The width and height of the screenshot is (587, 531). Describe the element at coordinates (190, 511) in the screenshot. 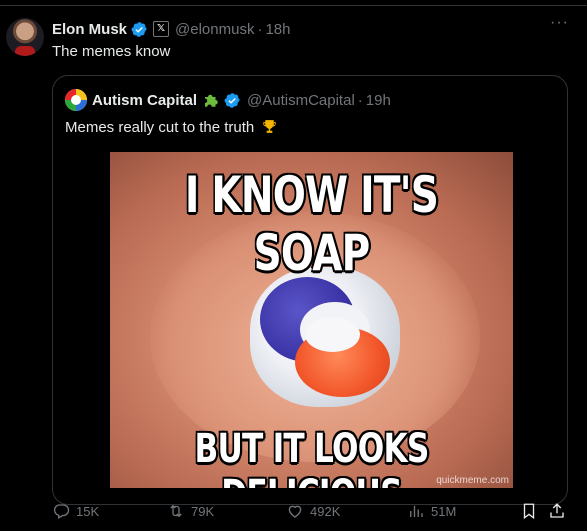

I see `repost-button: 79K` at that location.